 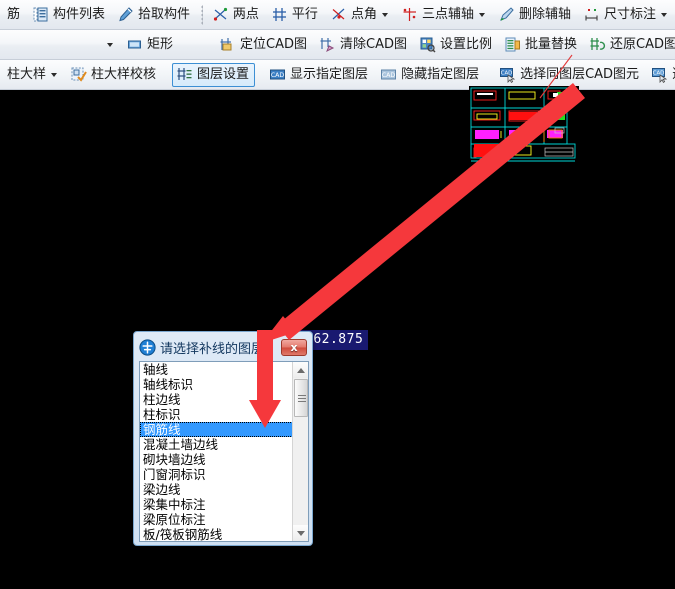 What do you see at coordinates (216, 519) in the screenshot?
I see `list-item: 梁原位标注` at bounding box center [216, 519].